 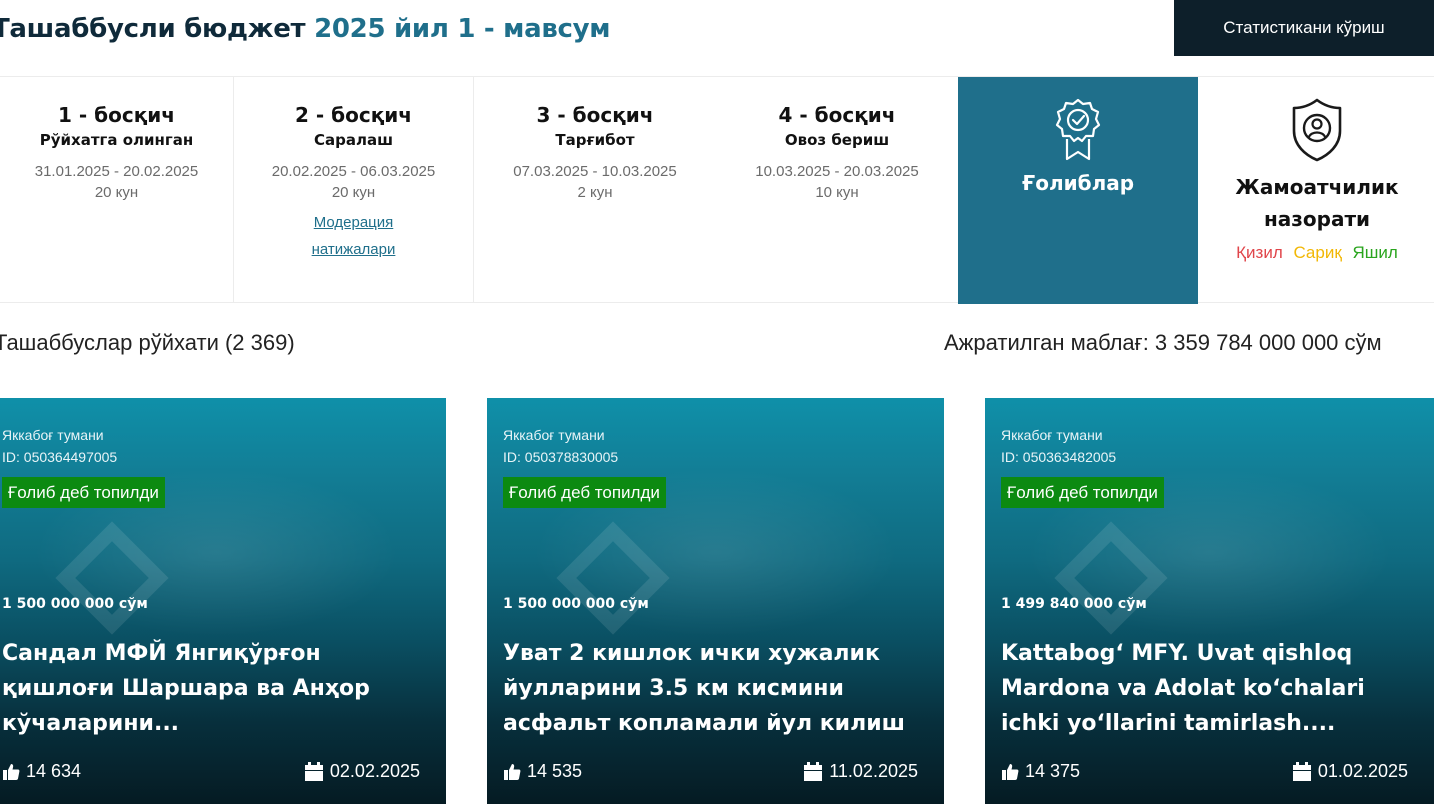 I want to click on stage-title: 2 - босқич, so click(x=353, y=115).